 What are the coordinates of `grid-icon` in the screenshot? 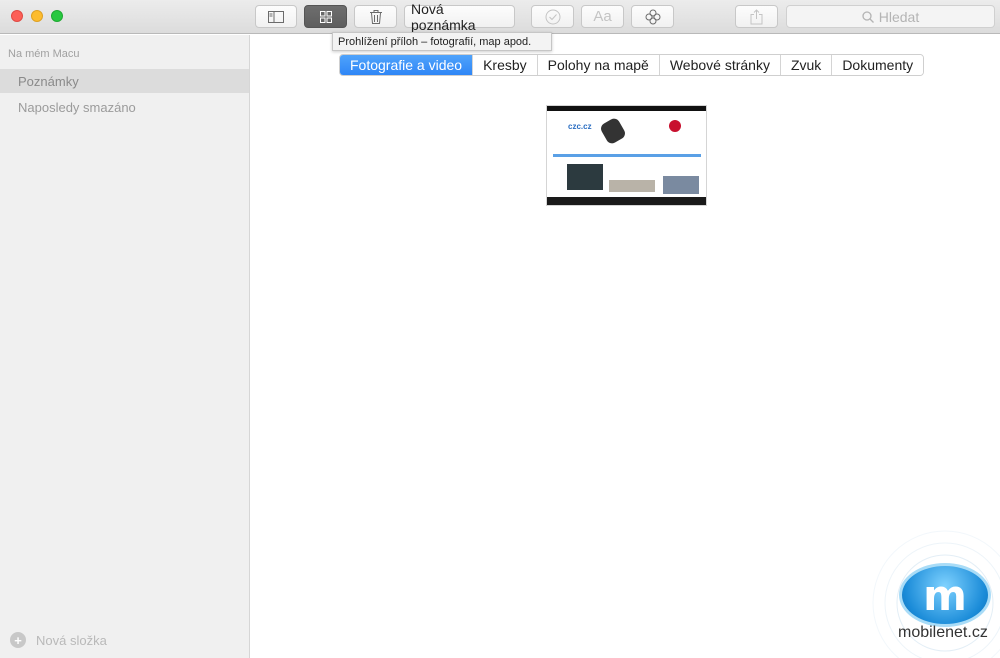 It's located at (325, 16).